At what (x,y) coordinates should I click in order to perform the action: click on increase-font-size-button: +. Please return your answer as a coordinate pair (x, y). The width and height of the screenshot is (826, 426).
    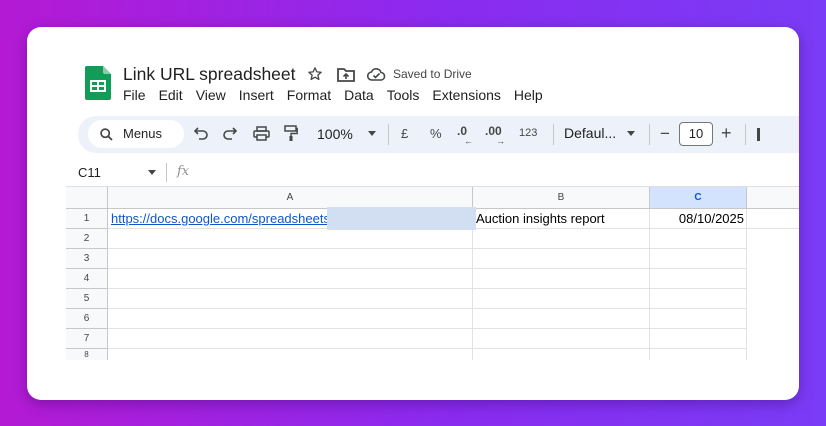
    Looking at the image, I should click on (726, 133).